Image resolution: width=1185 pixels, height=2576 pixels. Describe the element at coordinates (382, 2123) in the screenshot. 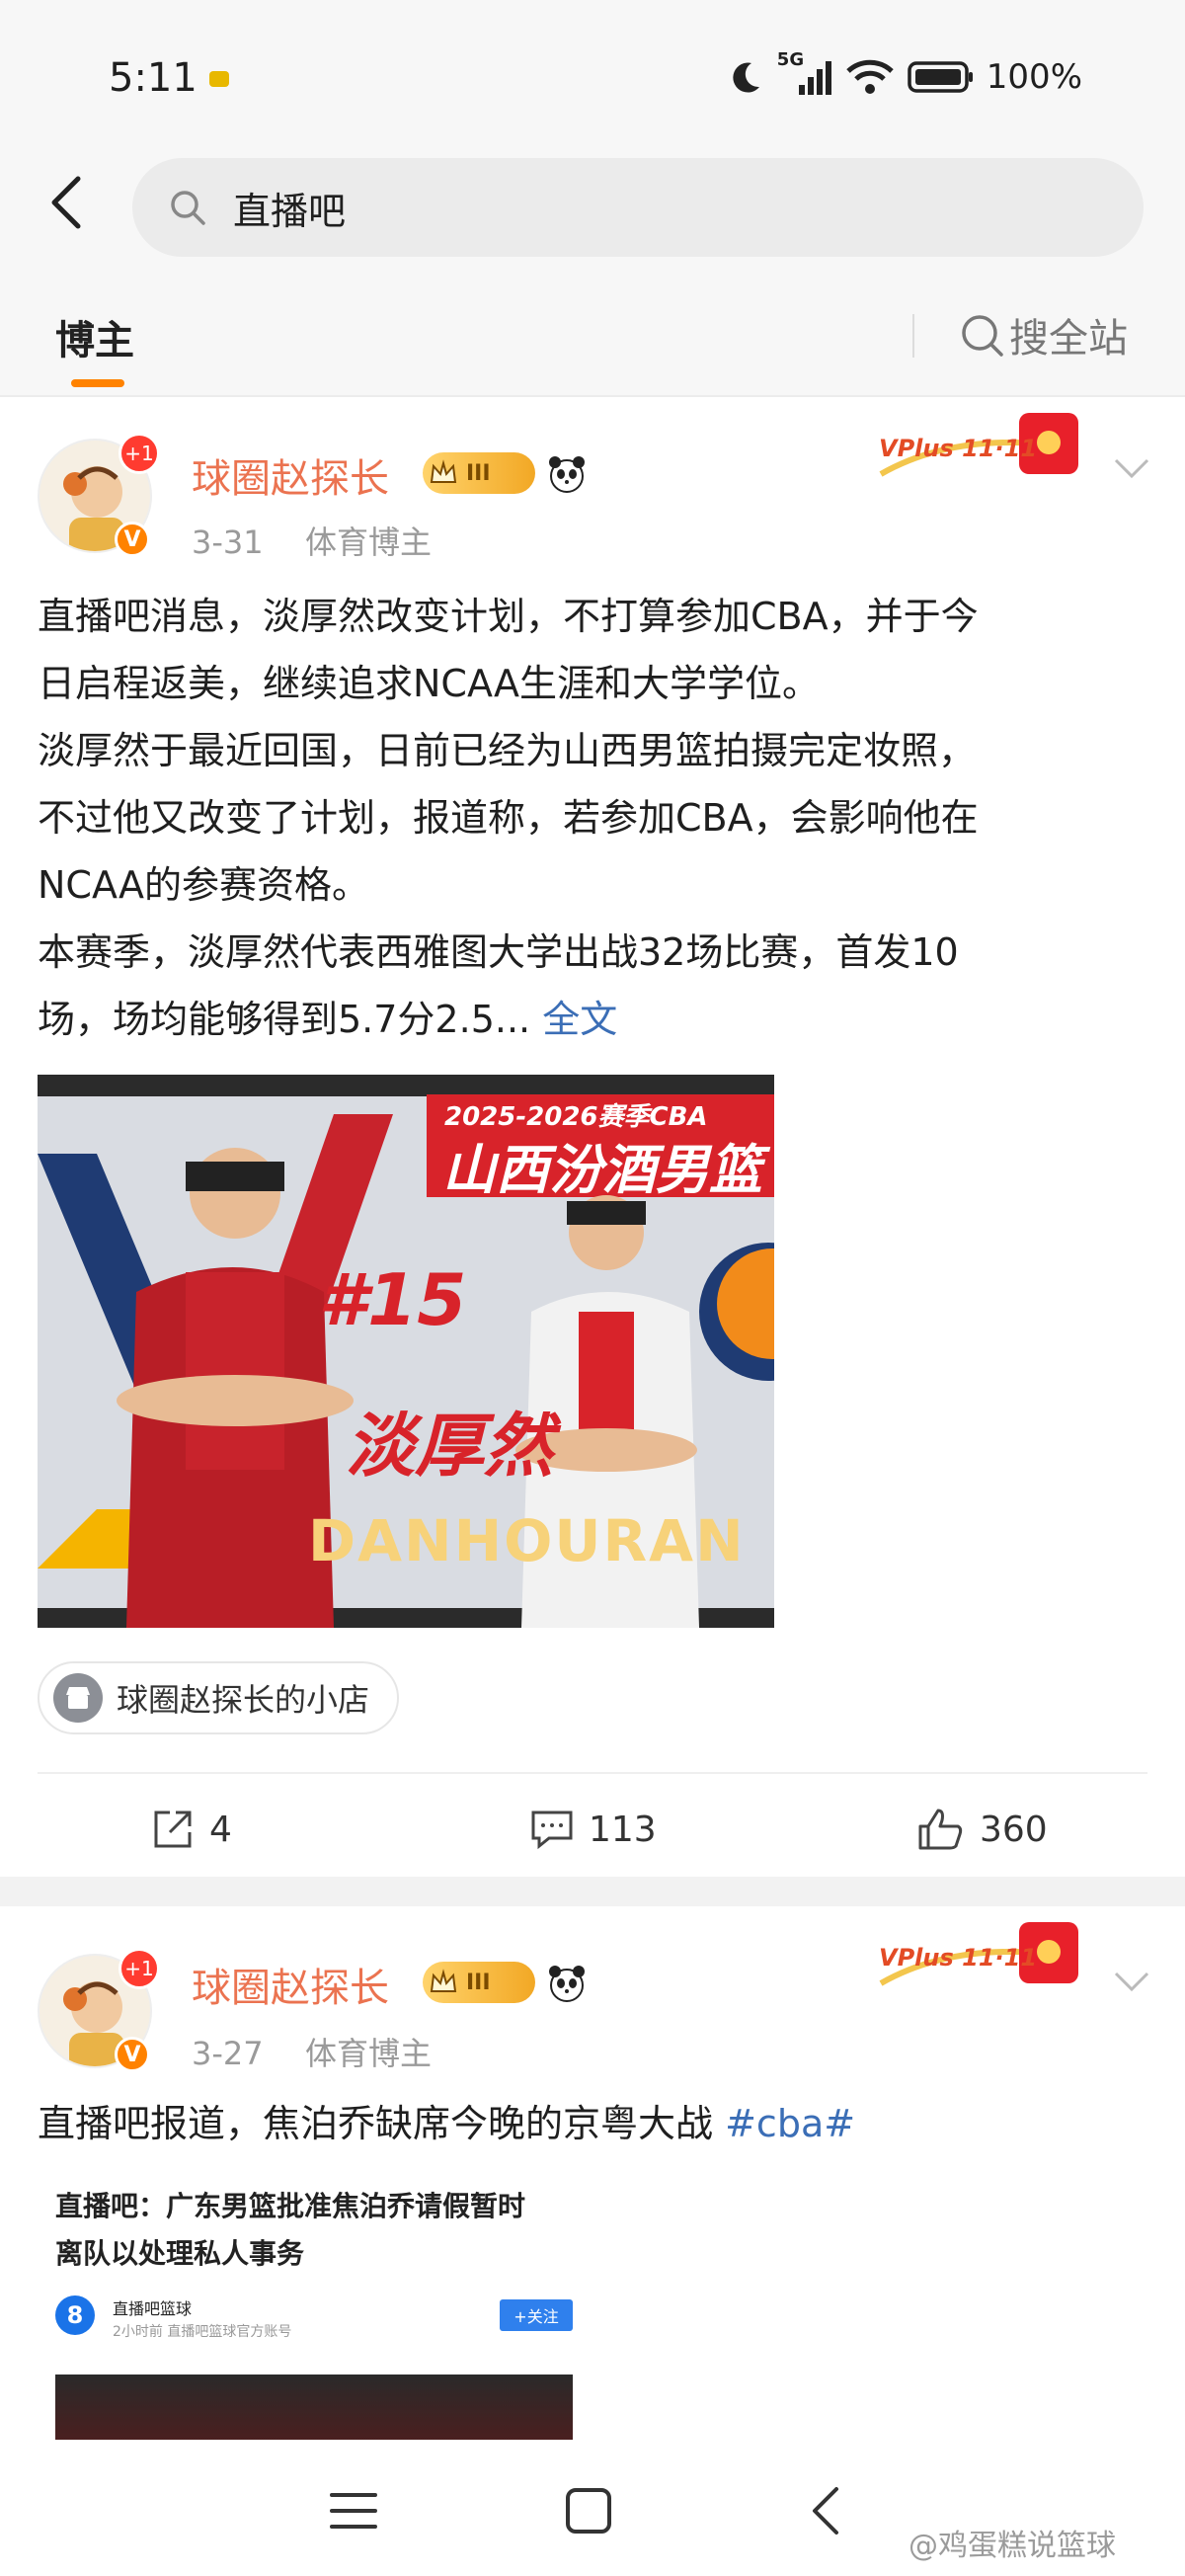

I see `post-line: 直播吧报道，焦泊乔缺席今晚的京粤大战` at that location.